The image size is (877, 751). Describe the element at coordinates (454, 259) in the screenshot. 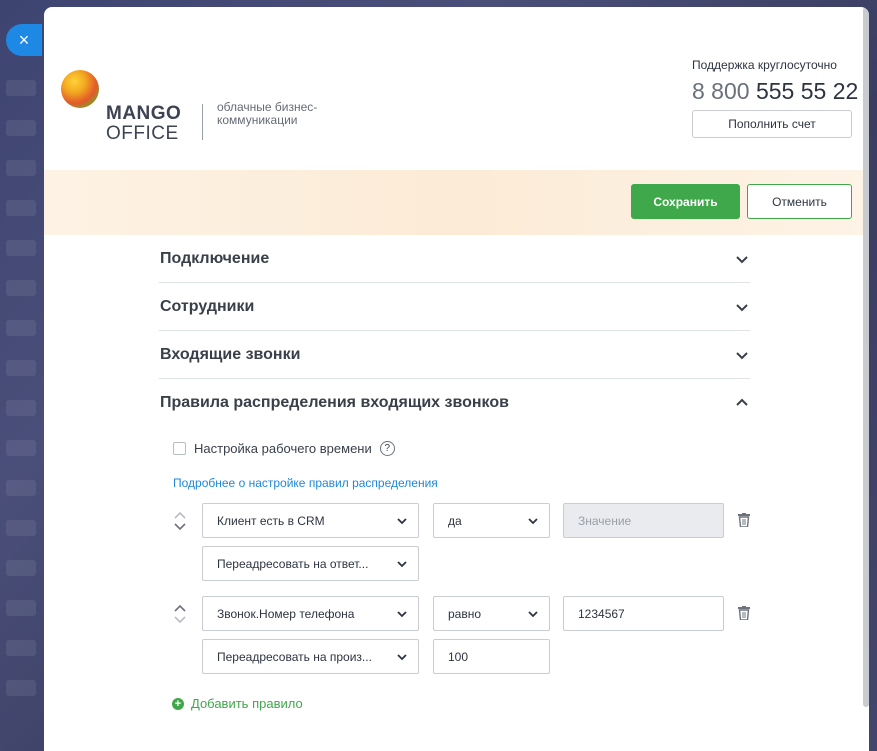

I see `section-connection: Подключение` at that location.